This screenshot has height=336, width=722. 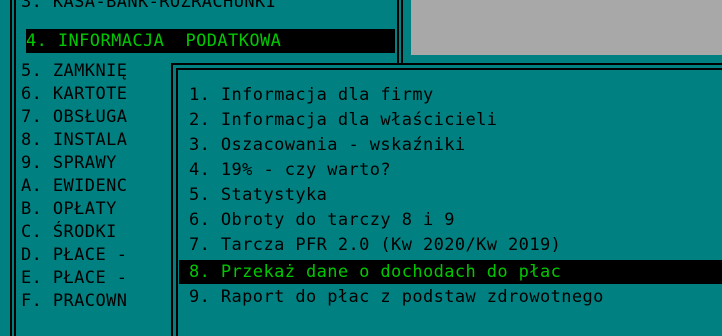 What do you see at coordinates (396, 297) in the screenshot?
I see `submenu-item-raport-do-plac: 9. Raport do płac z podstaw zdrowotnego` at bounding box center [396, 297].